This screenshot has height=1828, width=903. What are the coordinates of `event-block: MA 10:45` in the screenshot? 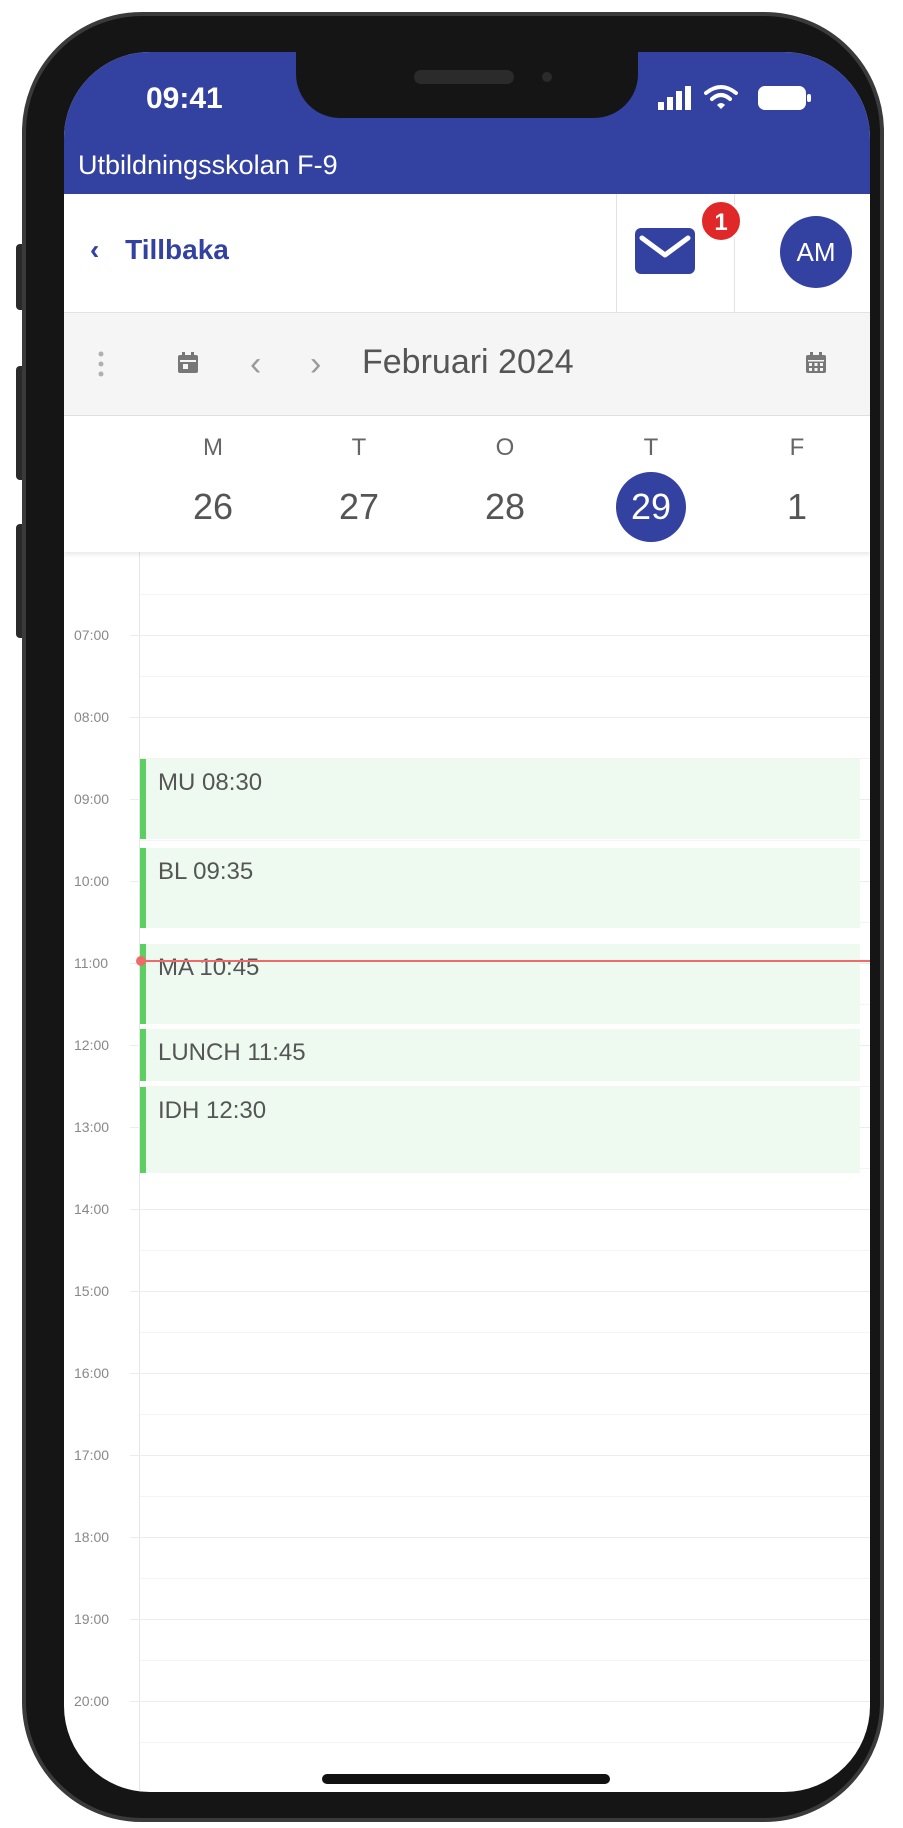 It's located at (500, 984).